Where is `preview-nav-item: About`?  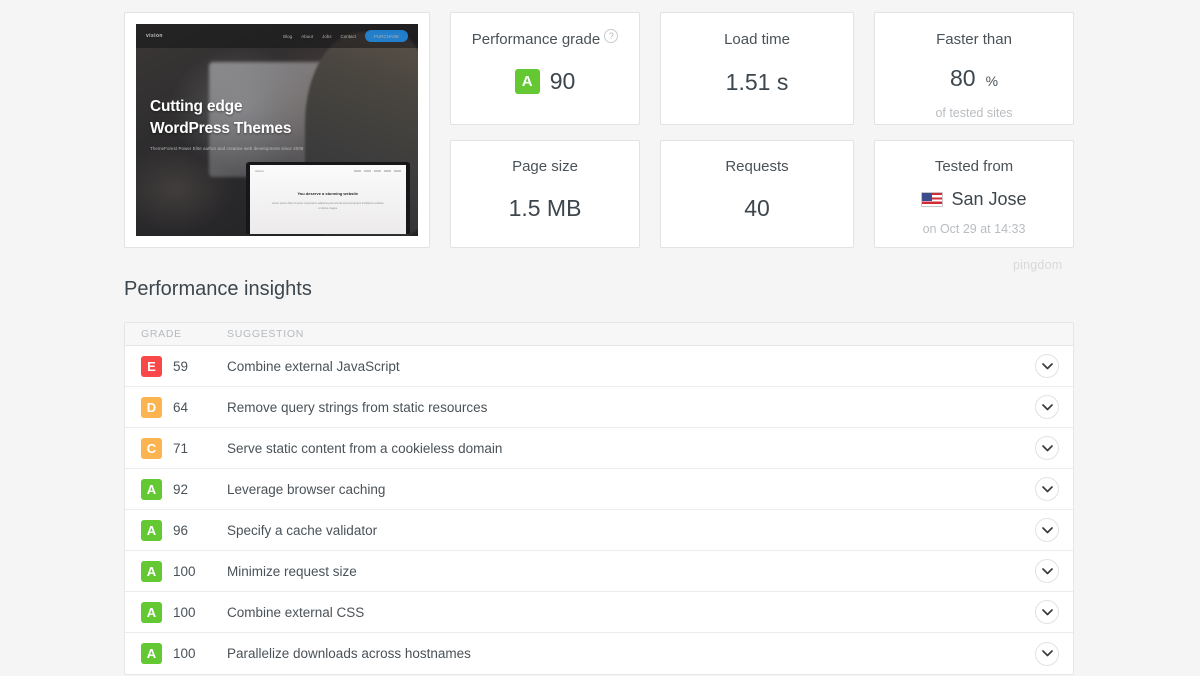
preview-nav-item: About is located at coordinates (307, 36).